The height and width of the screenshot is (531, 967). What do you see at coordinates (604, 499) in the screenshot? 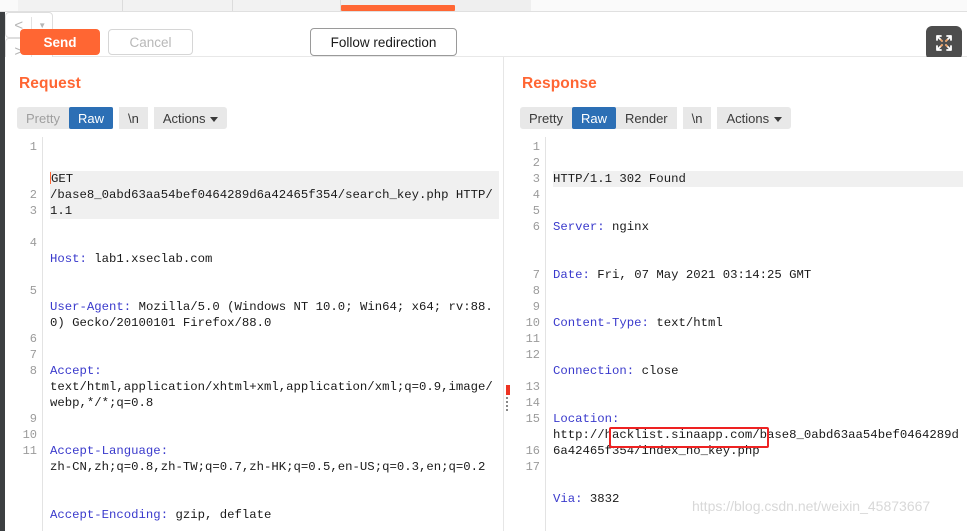
I see `header-value-text: 3832` at bounding box center [604, 499].